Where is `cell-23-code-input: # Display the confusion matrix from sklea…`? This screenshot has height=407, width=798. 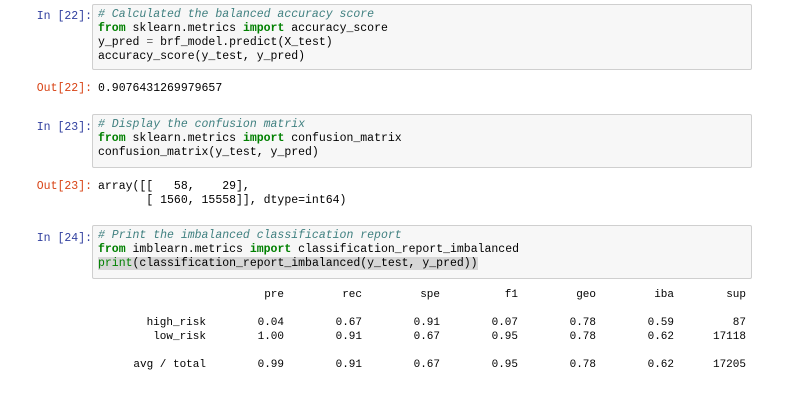 cell-23-code-input: # Display the confusion matrix from sklea… is located at coordinates (422, 141).